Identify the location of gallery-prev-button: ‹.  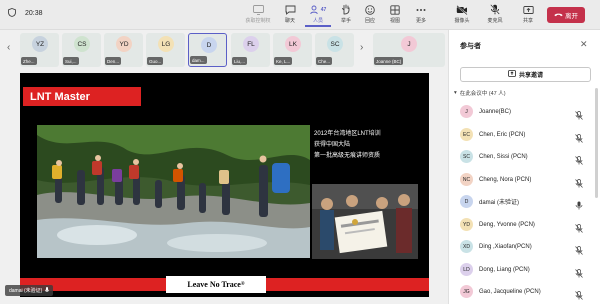
(8, 47).